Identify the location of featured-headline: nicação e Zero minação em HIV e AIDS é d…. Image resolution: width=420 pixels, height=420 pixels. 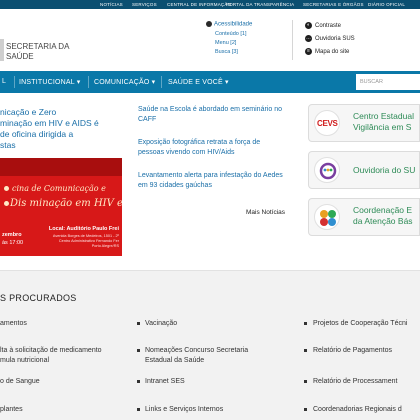
(58, 129).